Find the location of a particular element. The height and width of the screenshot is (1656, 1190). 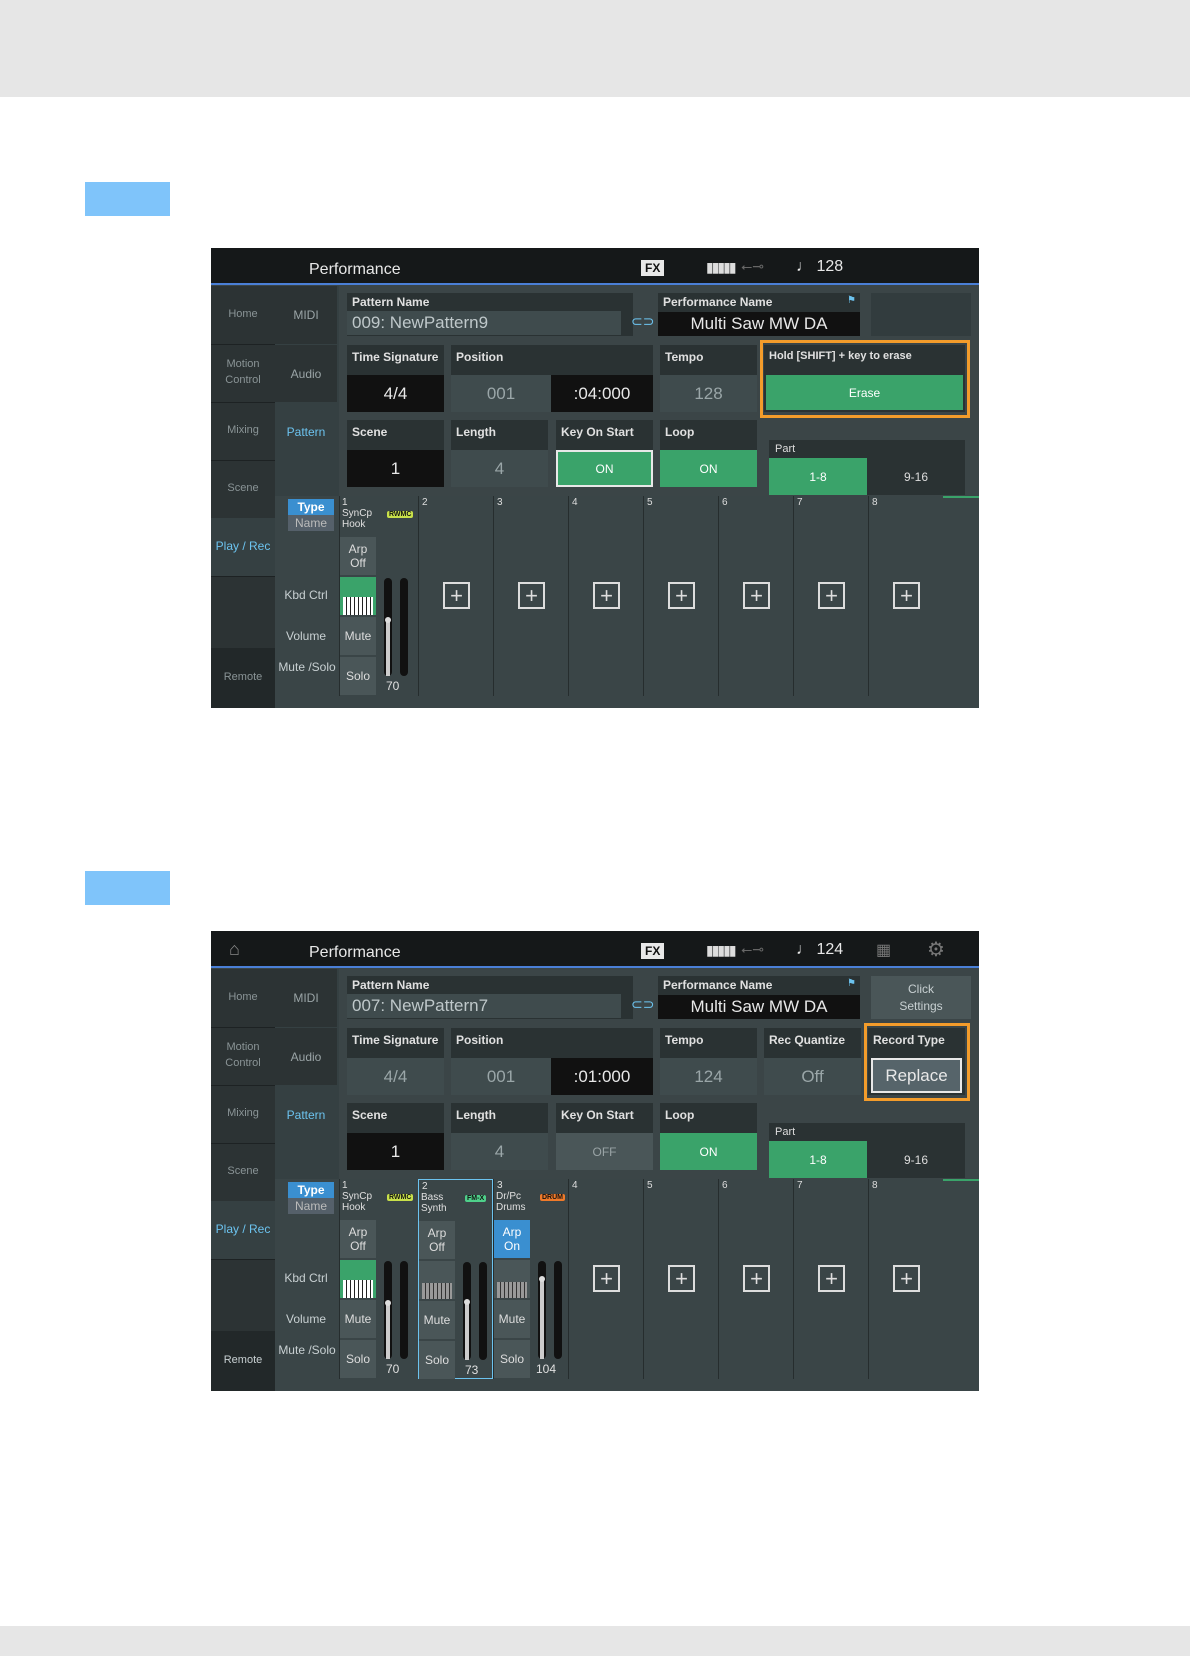

key-on-start-box: Key On Start OFF is located at coordinates (604, 1136).